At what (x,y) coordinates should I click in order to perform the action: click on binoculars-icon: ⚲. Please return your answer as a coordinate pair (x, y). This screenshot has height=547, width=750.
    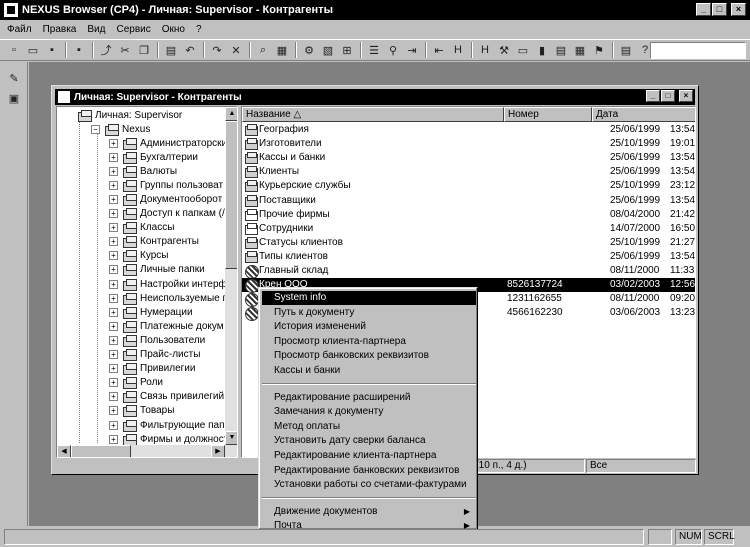
    Looking at the image, I should click on (393, 50).